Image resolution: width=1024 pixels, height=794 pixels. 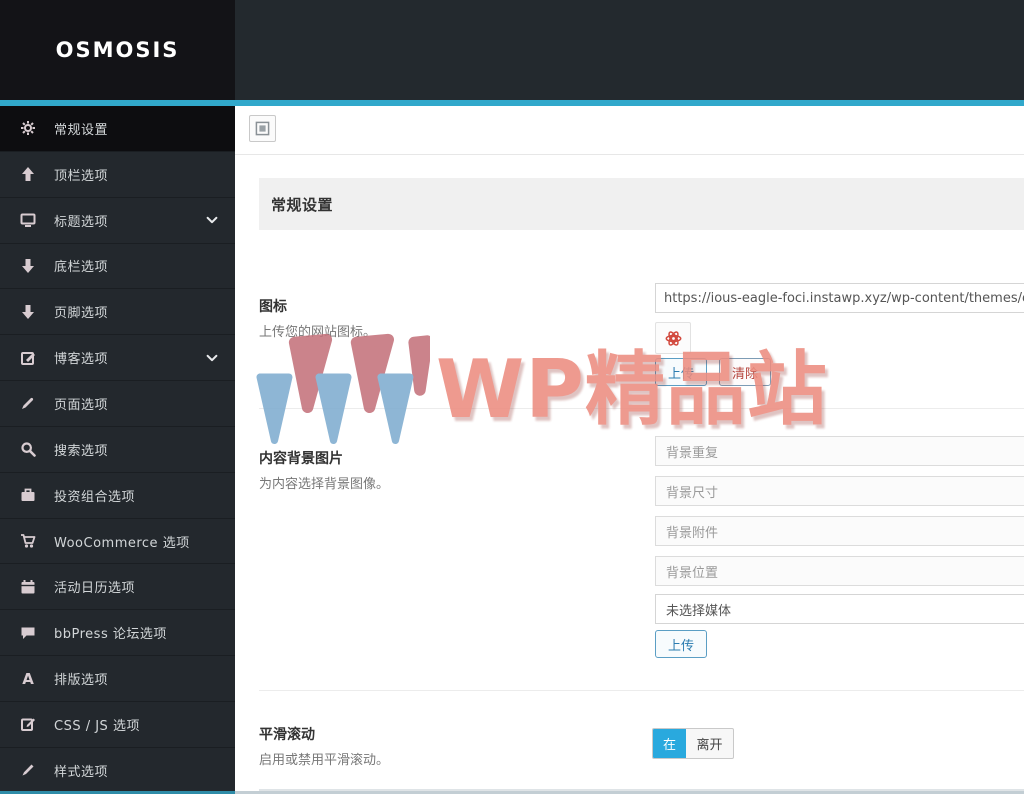 What do you see at coordinates (95, 589) in the screenshot?
I see `sidebar-item-label: 活动日历选项` at bounding box center [95, 589].